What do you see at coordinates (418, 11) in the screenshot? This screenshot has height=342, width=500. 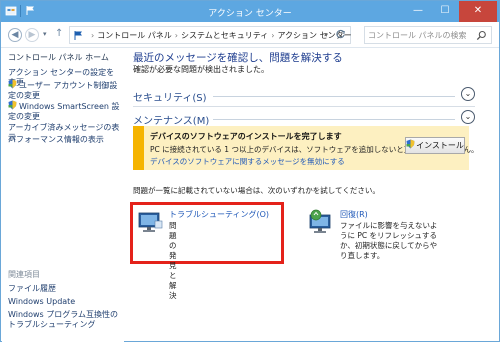 I see `minimize-button: —` at bounding box center [418, 11].